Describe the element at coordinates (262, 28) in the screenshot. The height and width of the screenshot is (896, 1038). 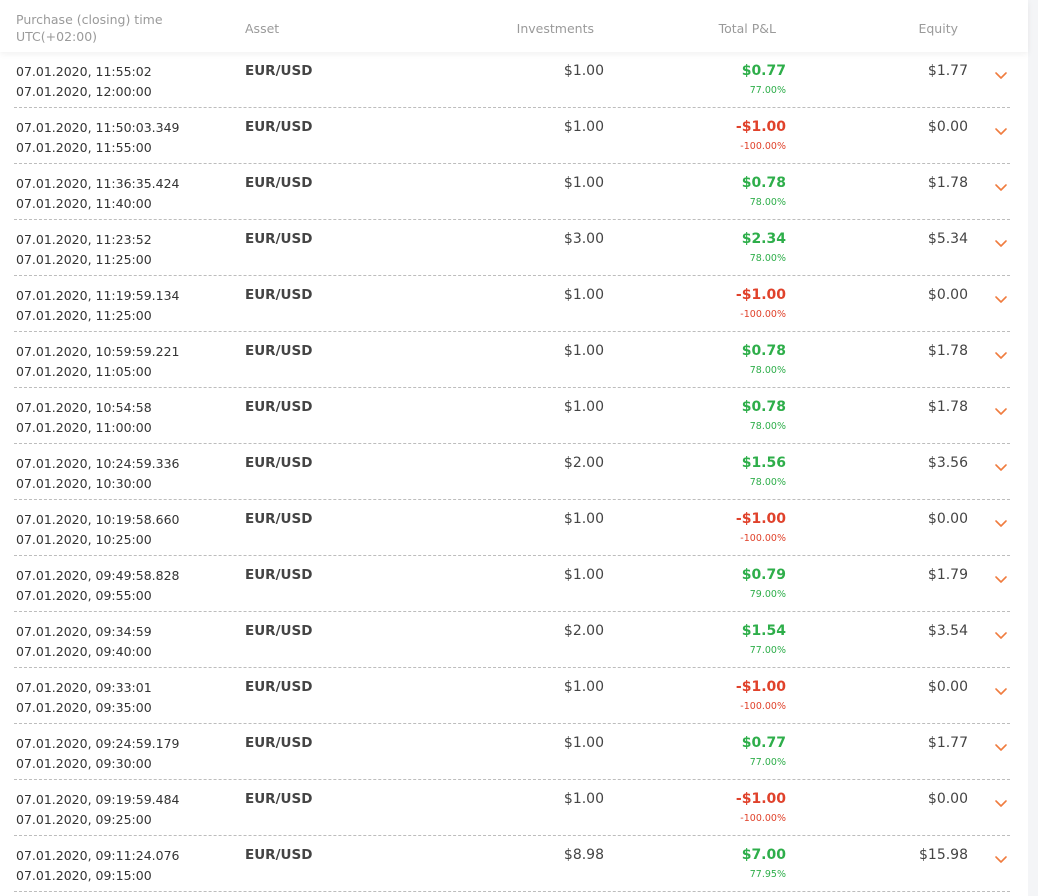
I see `column-header-asset: Asset` at that location.